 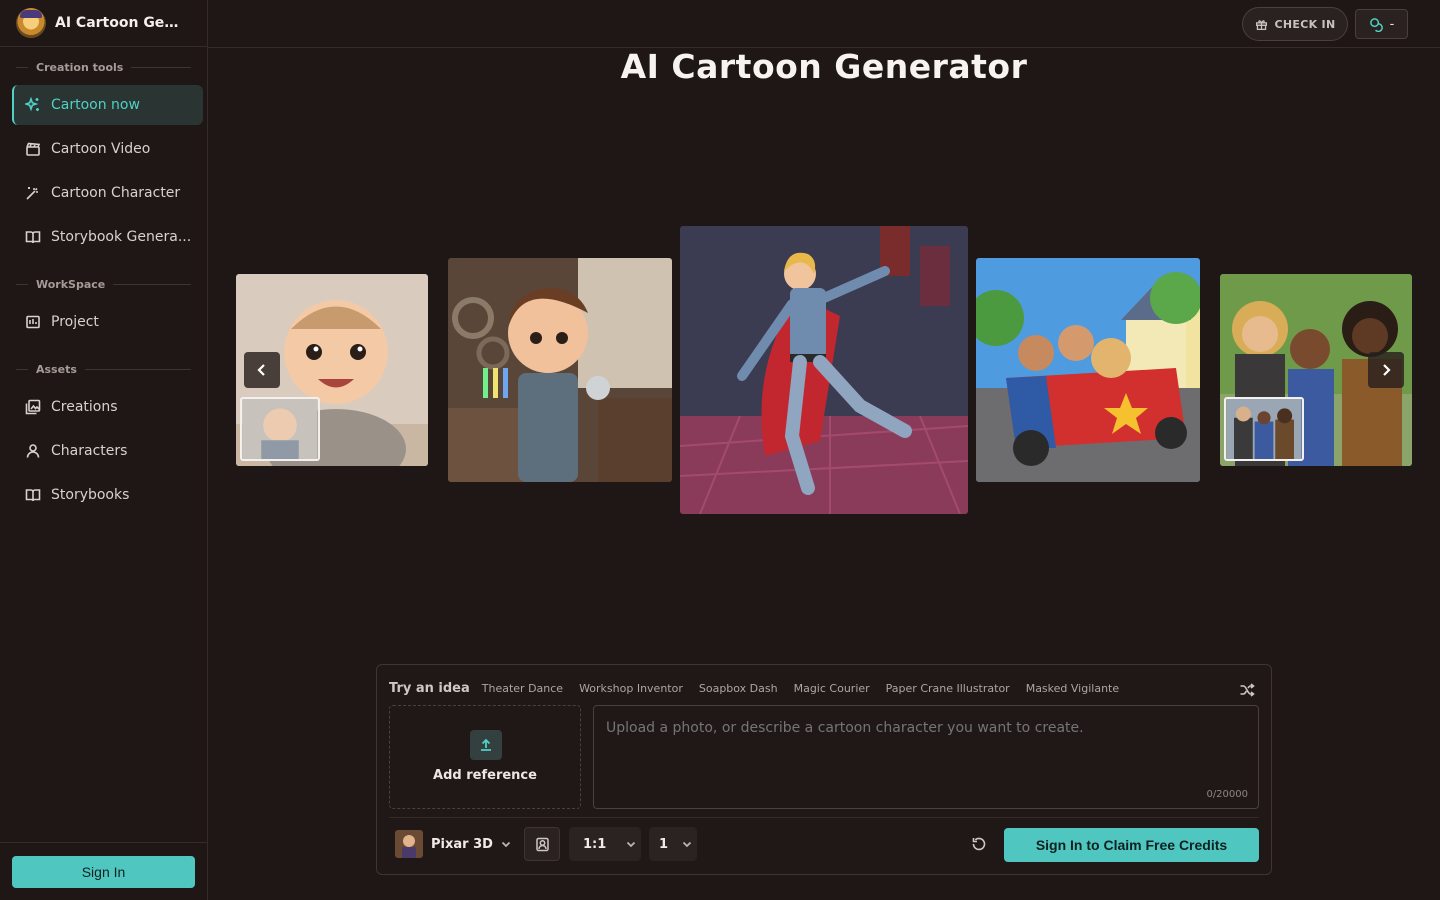 I want to click on credits-button: -, so click(x=1381, y=24).